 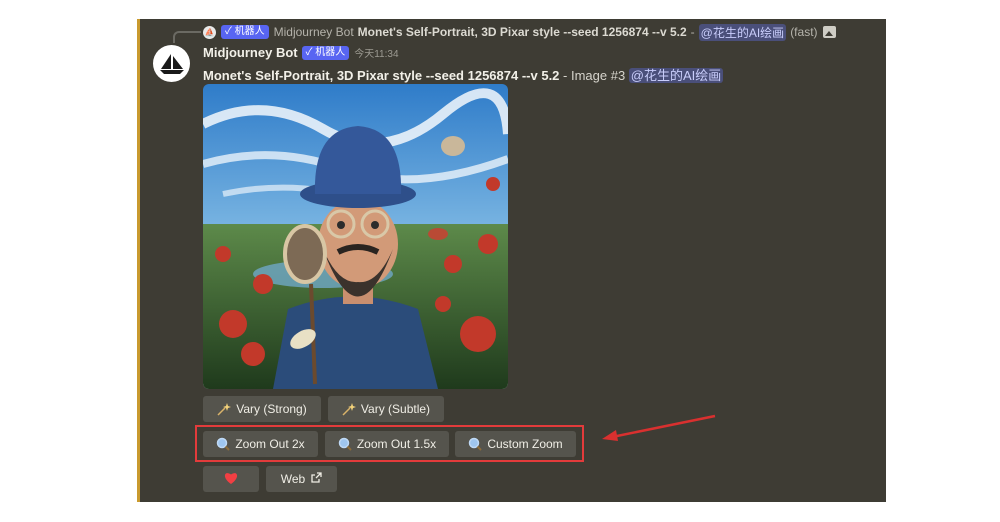 What do you see at coordinates (187, 37) in the screenshot?
I see `reply-connector` at bounding box center [187, 37].